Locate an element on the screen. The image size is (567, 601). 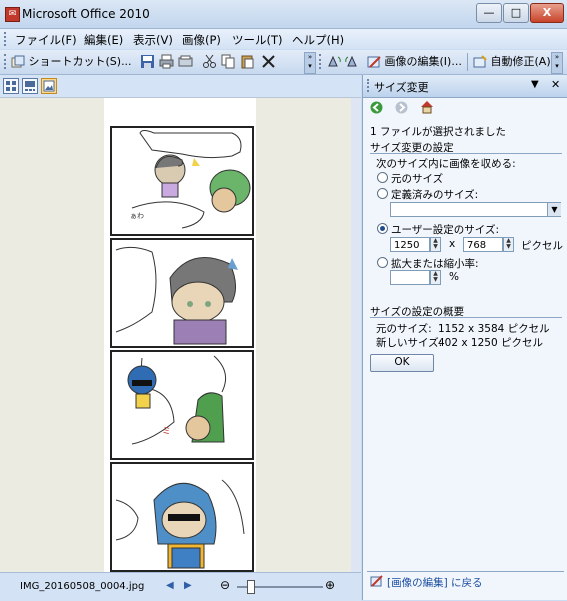
zoom-out-button: ⊖ is located at coordinates (225, 585).